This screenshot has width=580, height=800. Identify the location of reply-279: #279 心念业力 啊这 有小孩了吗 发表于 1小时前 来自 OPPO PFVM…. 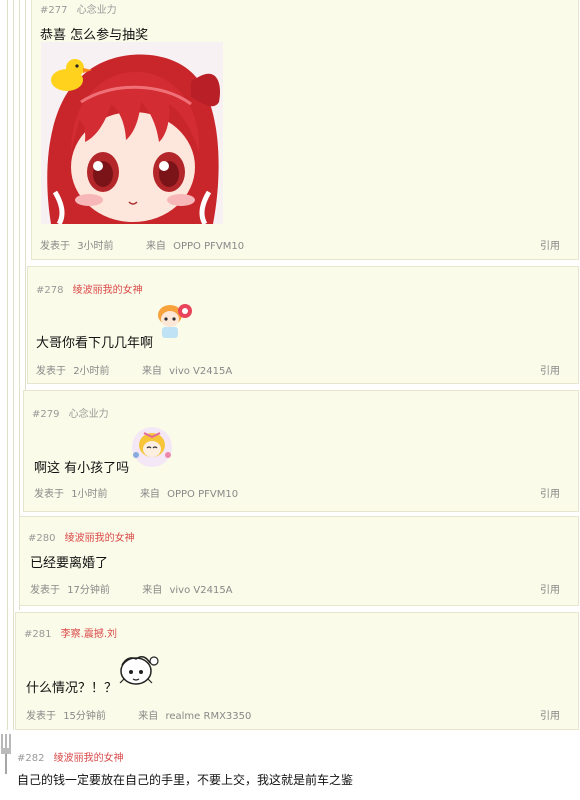
(301, 451).